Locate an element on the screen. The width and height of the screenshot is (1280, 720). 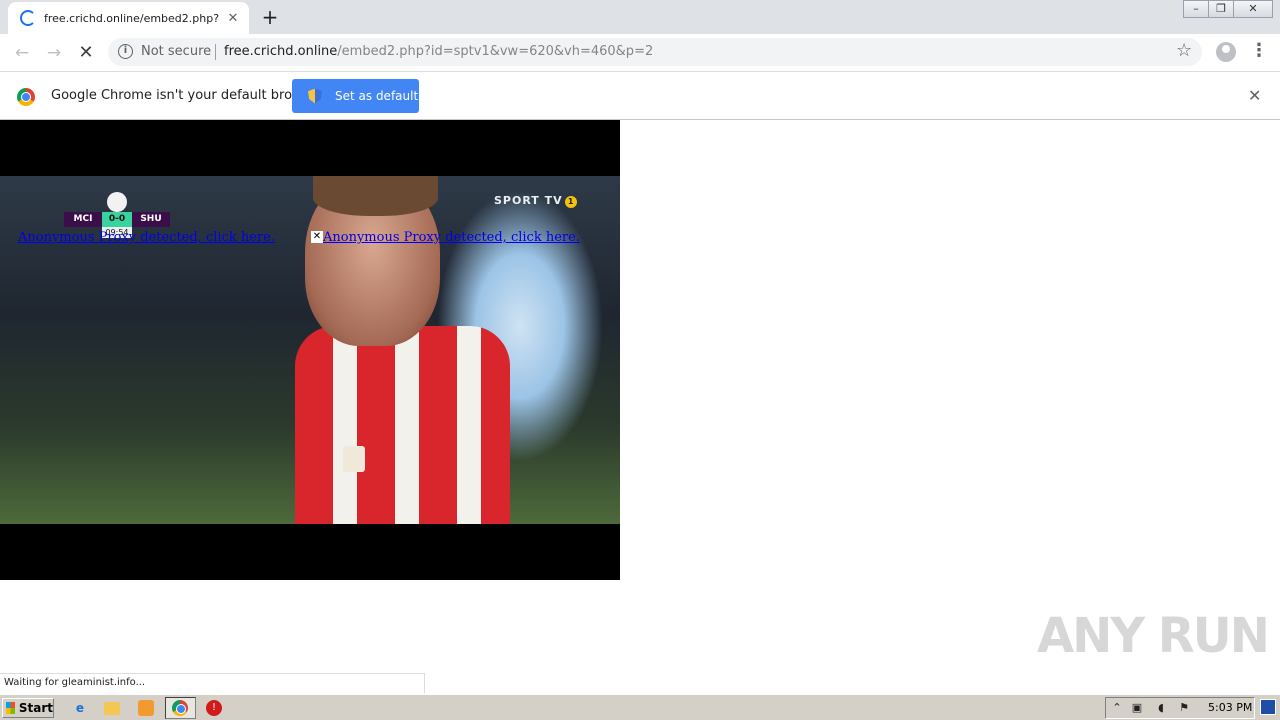
info-icon: i is located at coordinates (125, 51).